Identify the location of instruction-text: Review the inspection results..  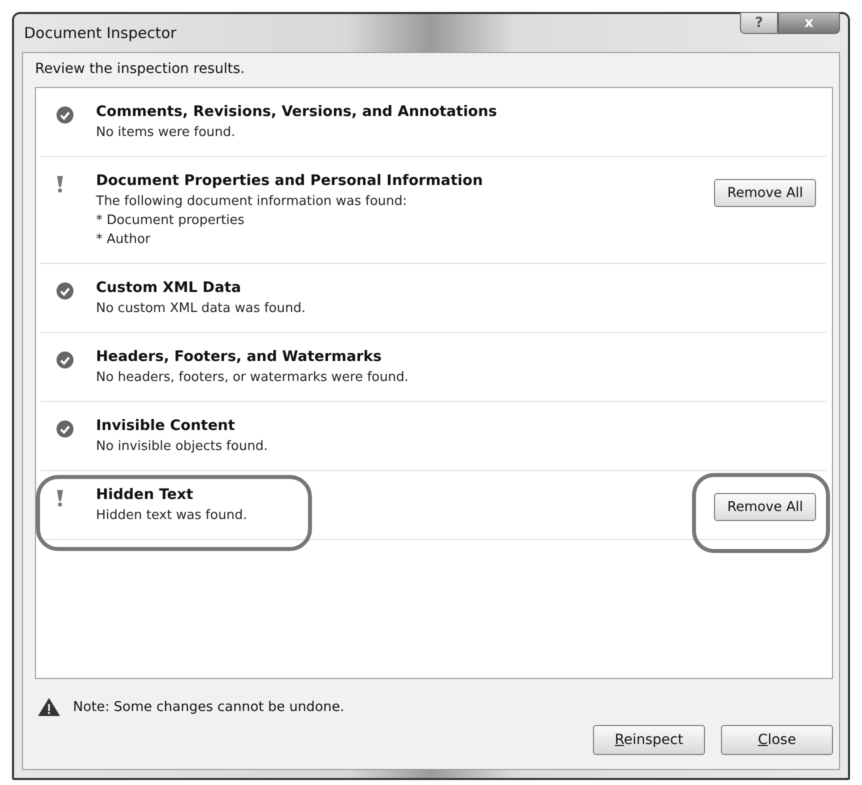
(140, 69).